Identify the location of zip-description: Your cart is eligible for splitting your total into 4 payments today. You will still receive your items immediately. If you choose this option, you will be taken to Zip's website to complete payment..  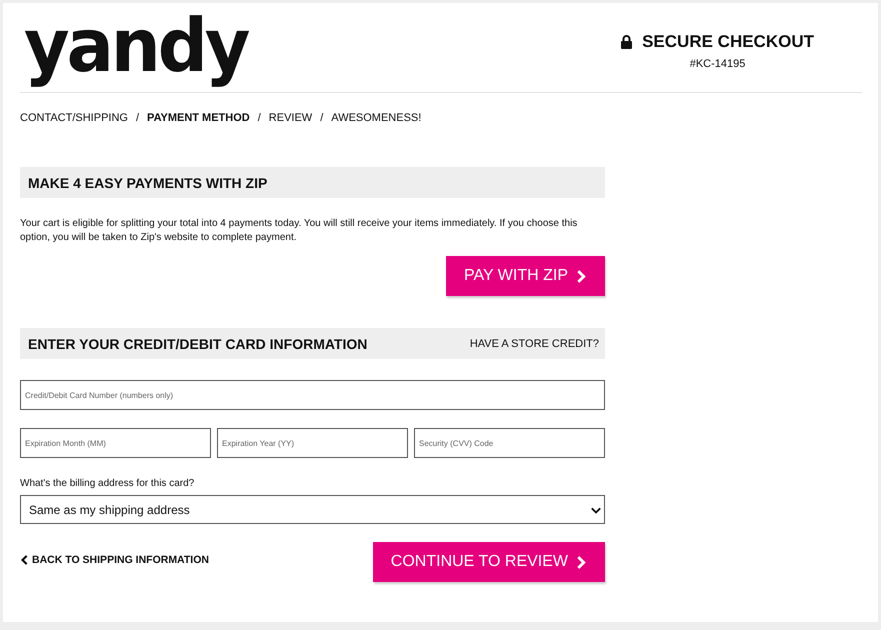
(299, 231).